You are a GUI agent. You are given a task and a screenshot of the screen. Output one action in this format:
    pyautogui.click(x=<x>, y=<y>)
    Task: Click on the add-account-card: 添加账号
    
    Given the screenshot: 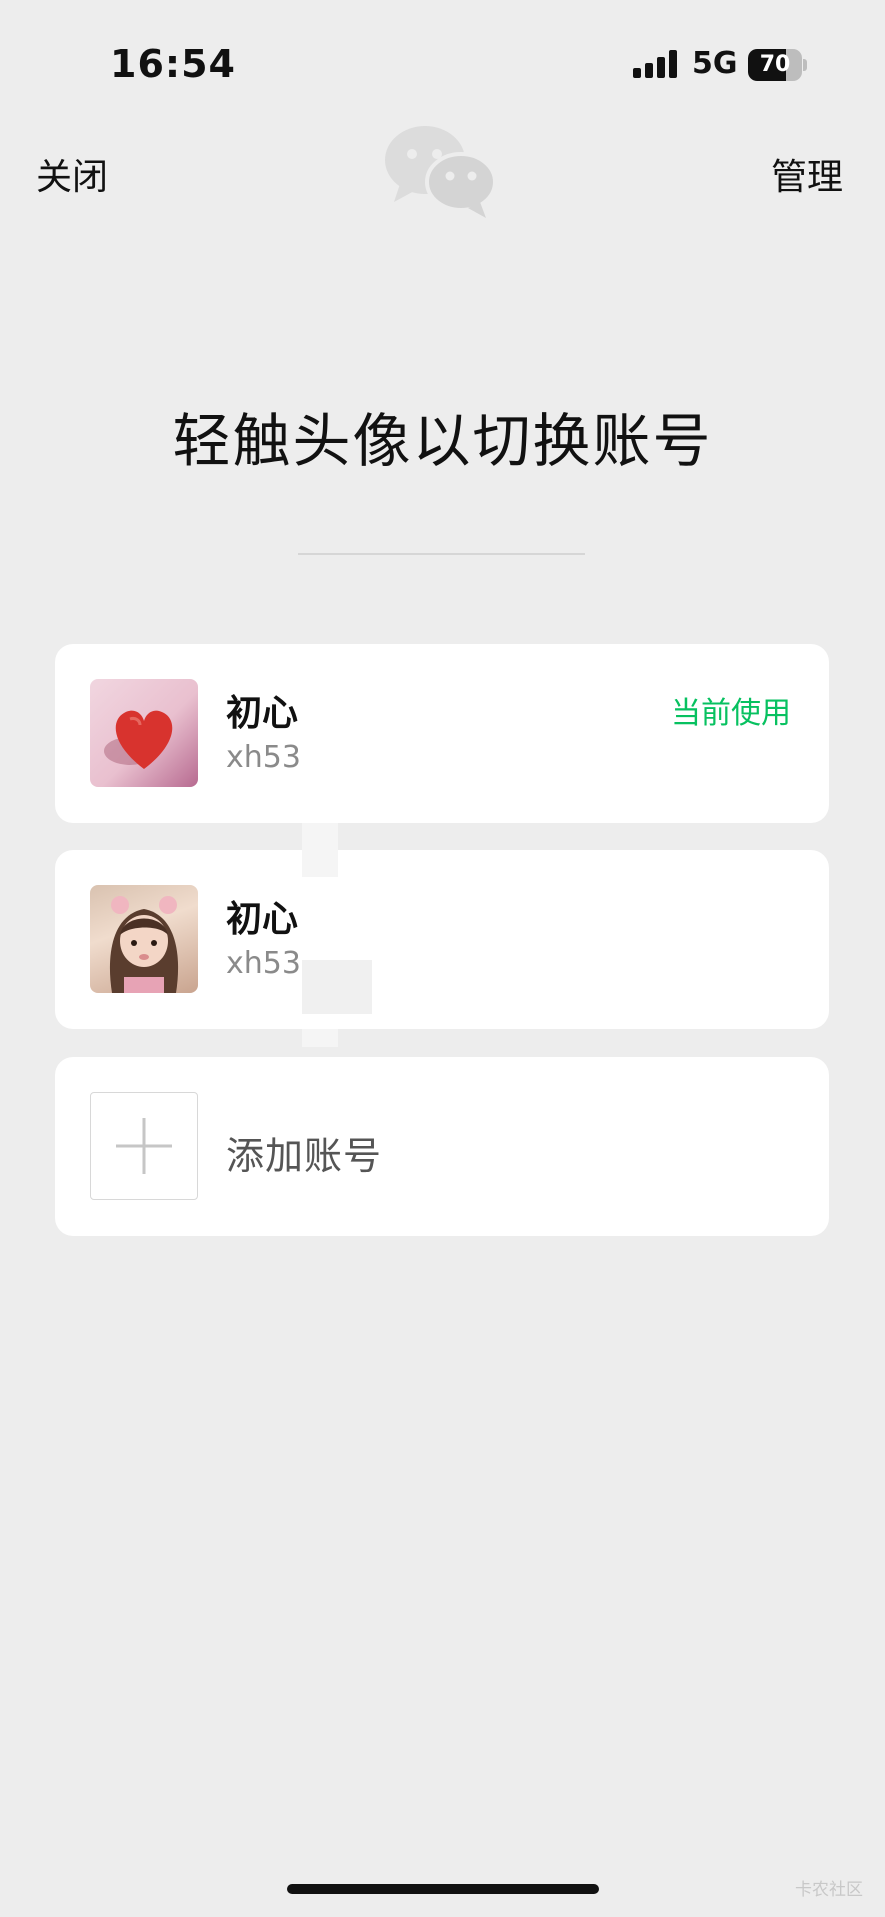 What is the action you would take?
    pyautogui.click(x=442, y=1146)
    